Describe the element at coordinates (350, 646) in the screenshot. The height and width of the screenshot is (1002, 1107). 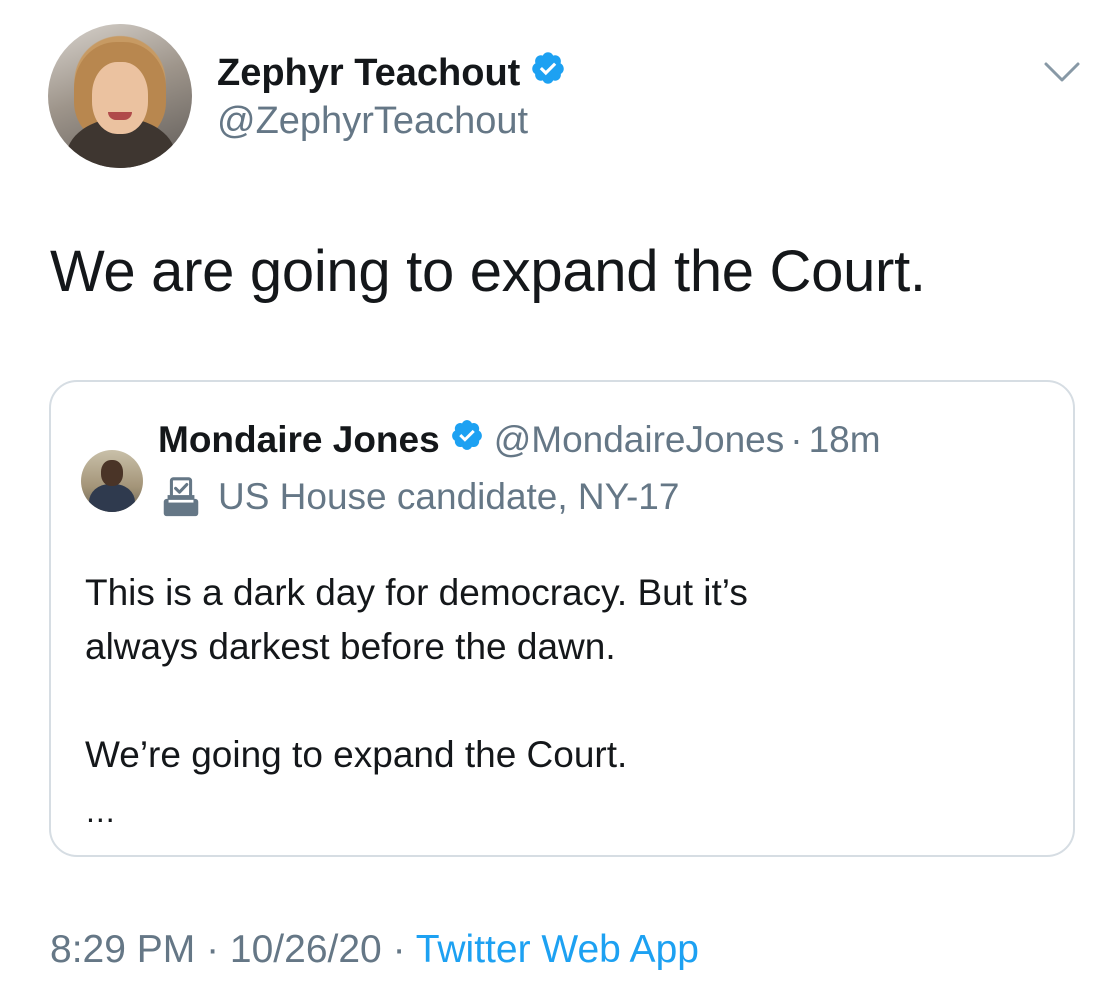
I see `quoted-text-line: always darkest before the dawn.` at that location.